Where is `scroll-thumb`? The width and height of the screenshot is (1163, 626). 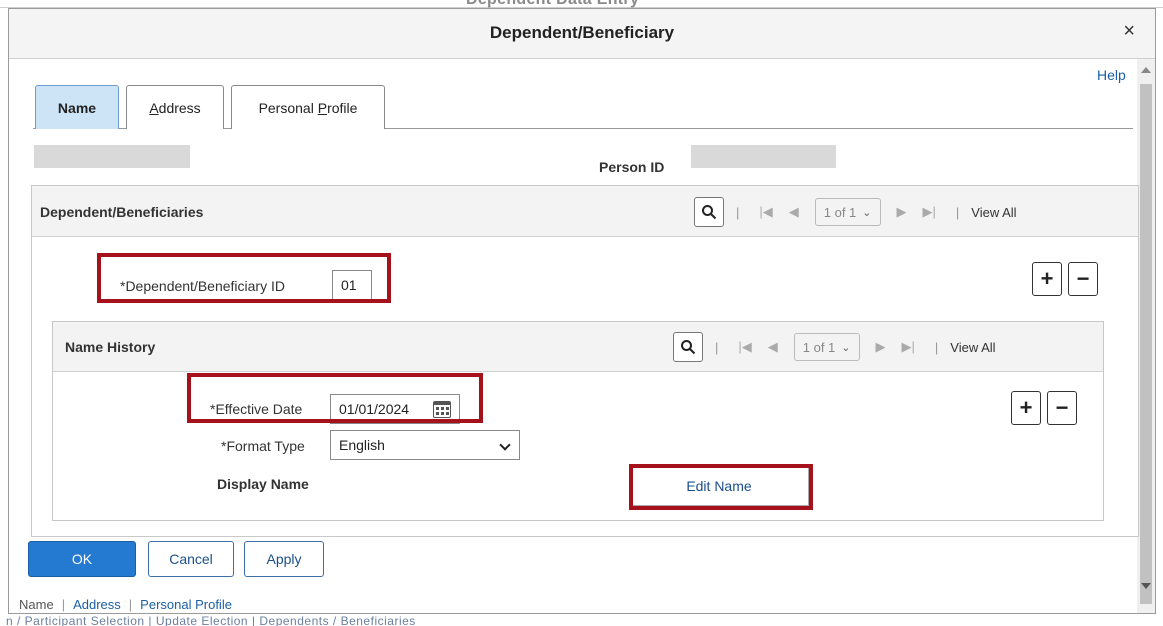 scroll-thumb is located at coordinates (1146, 344).